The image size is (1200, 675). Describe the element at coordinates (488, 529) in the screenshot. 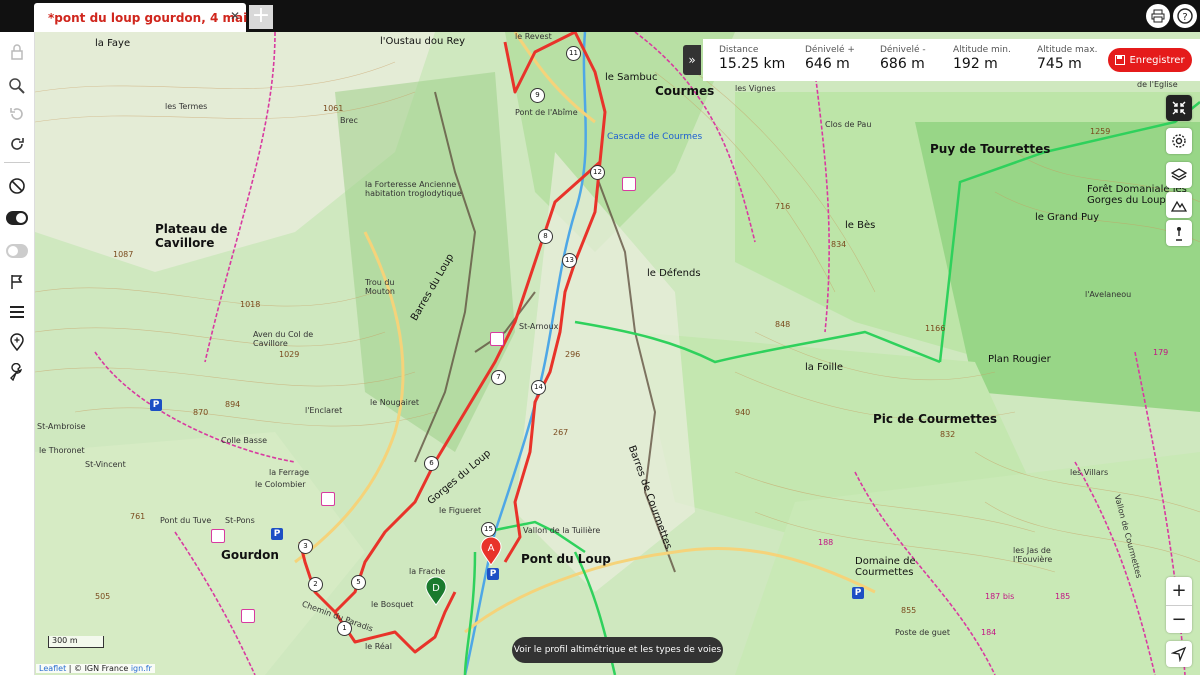

I see `waypoint-marker: 15` at that location.